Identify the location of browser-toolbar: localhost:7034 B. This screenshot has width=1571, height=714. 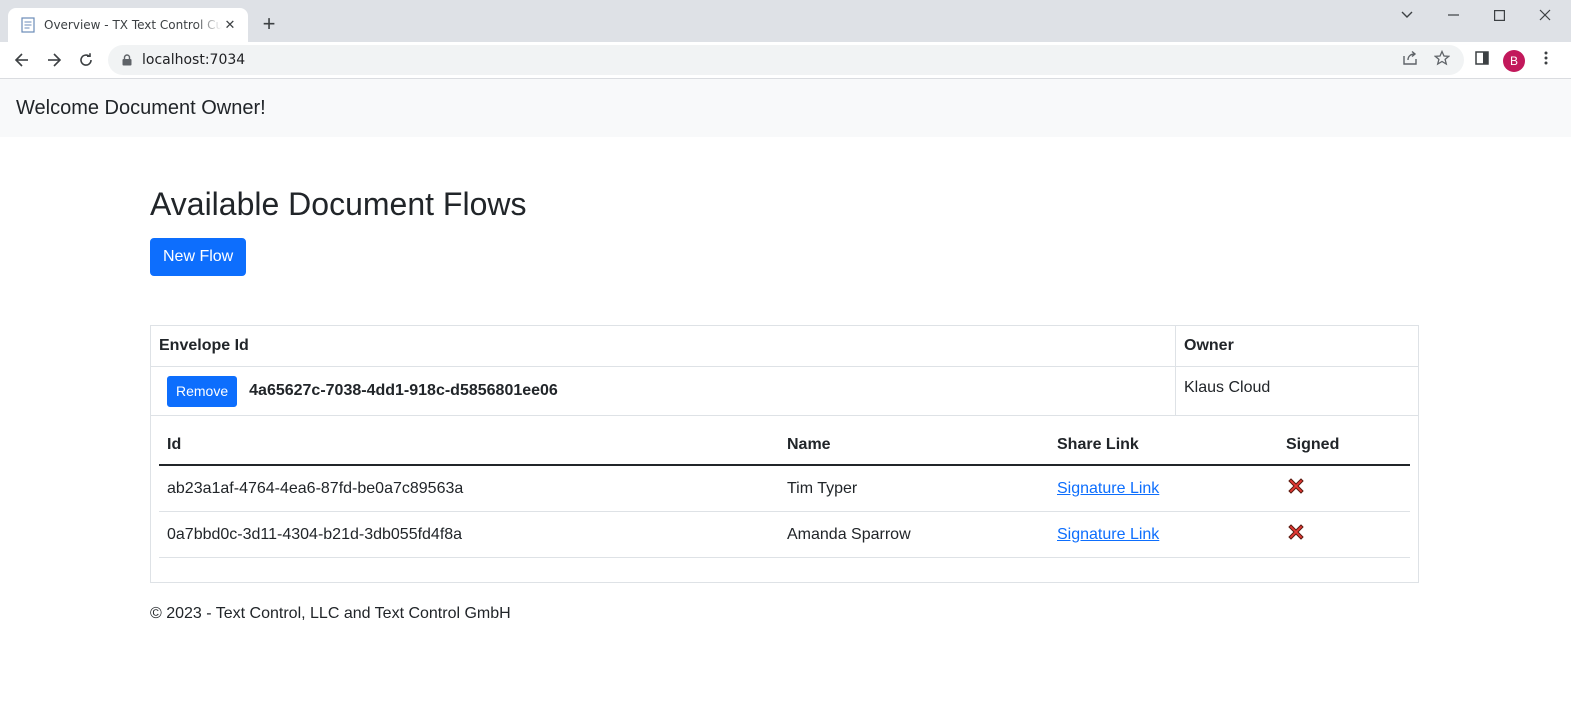
(785, 60).